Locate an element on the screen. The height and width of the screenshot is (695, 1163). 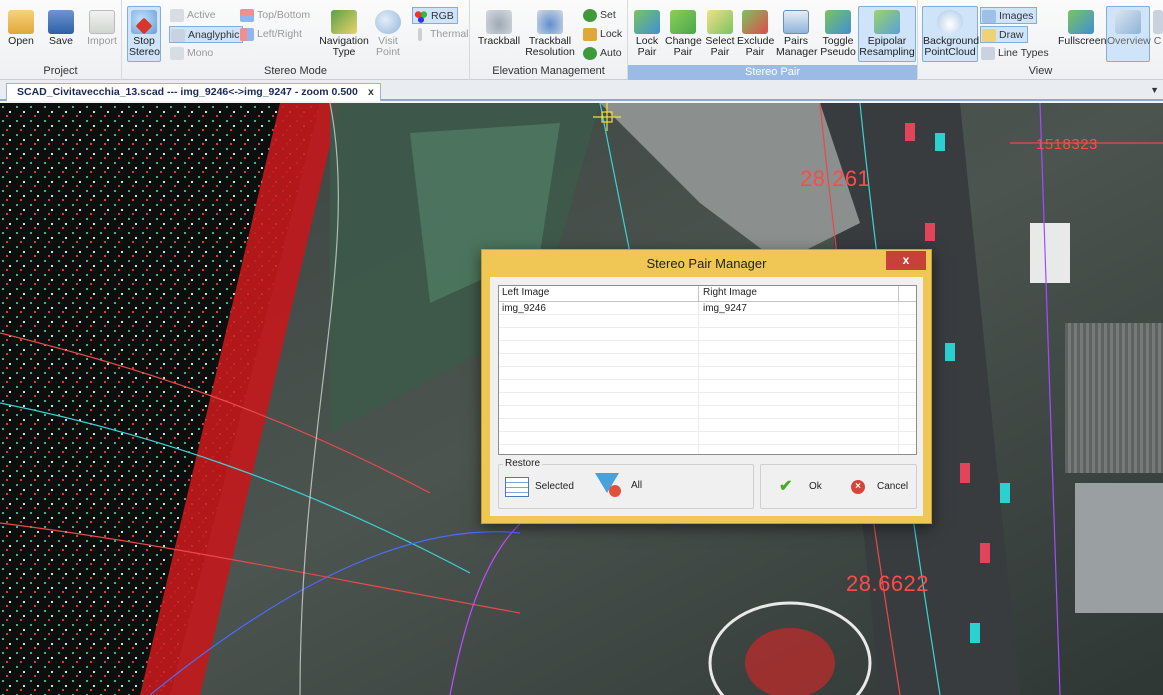
select-pair-label: Select Pair is located at coordinates (720, 46).